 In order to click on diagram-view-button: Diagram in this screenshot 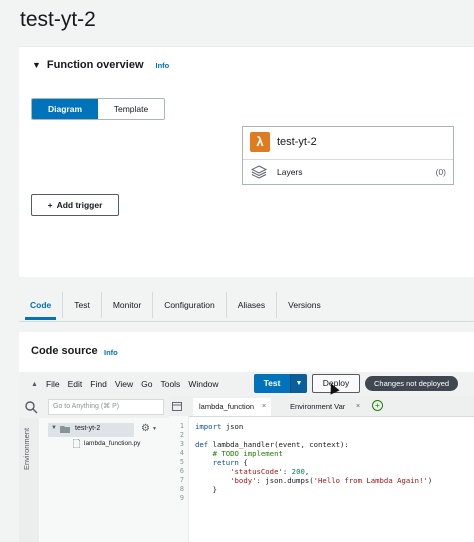, I will do `click(65, 109)`.